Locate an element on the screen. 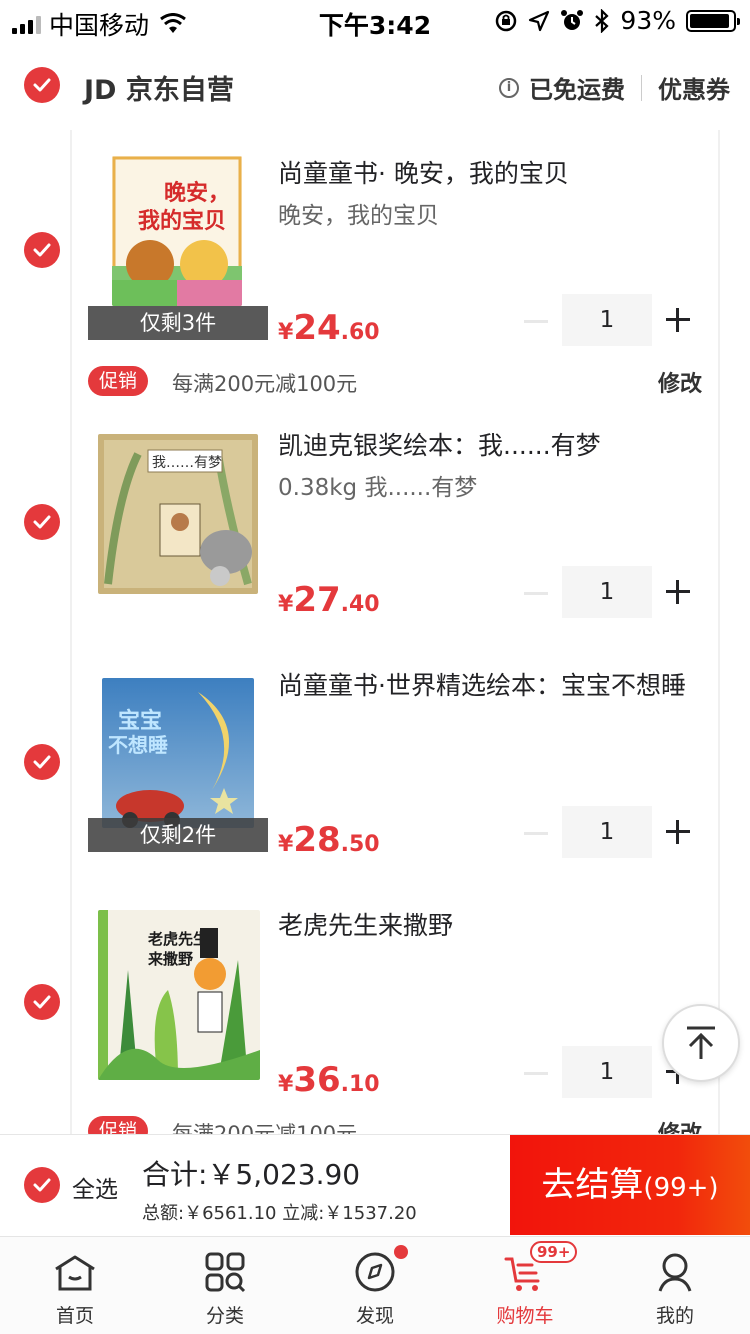  tab-label: 发现 is located at coordinates (374, 1316).